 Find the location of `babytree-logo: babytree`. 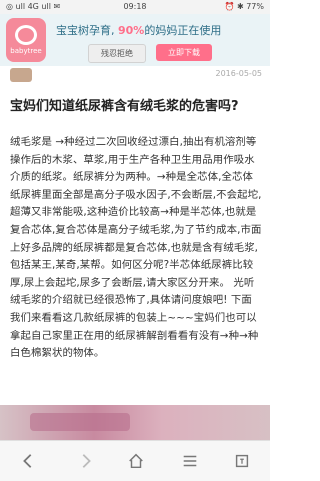

babytree-logo: babytree is located at coordinates (26, 40).